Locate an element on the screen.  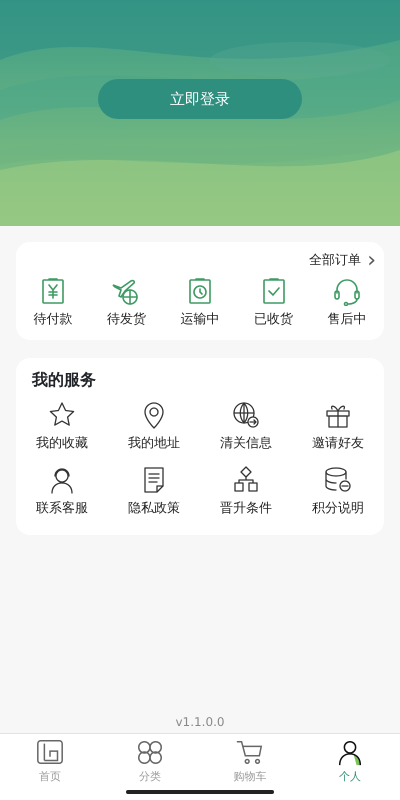
order-status-button: 运输中 is located at coordinates (200, 303).